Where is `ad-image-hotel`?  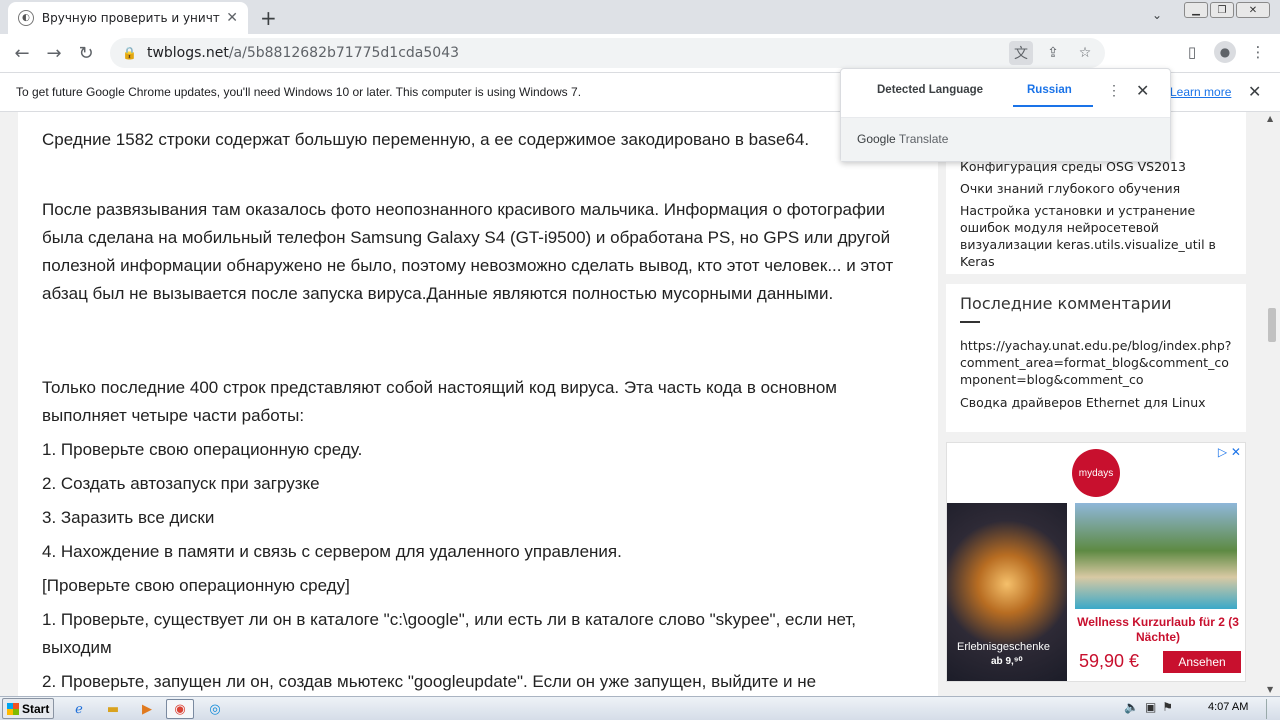
ad-image-hotel is located at coordinates (1156, 556).